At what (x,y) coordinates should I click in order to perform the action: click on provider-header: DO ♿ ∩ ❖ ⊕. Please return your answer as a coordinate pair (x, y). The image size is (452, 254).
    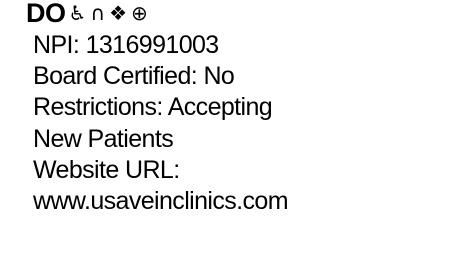
    Looking at the image, I should click on (89, 16).